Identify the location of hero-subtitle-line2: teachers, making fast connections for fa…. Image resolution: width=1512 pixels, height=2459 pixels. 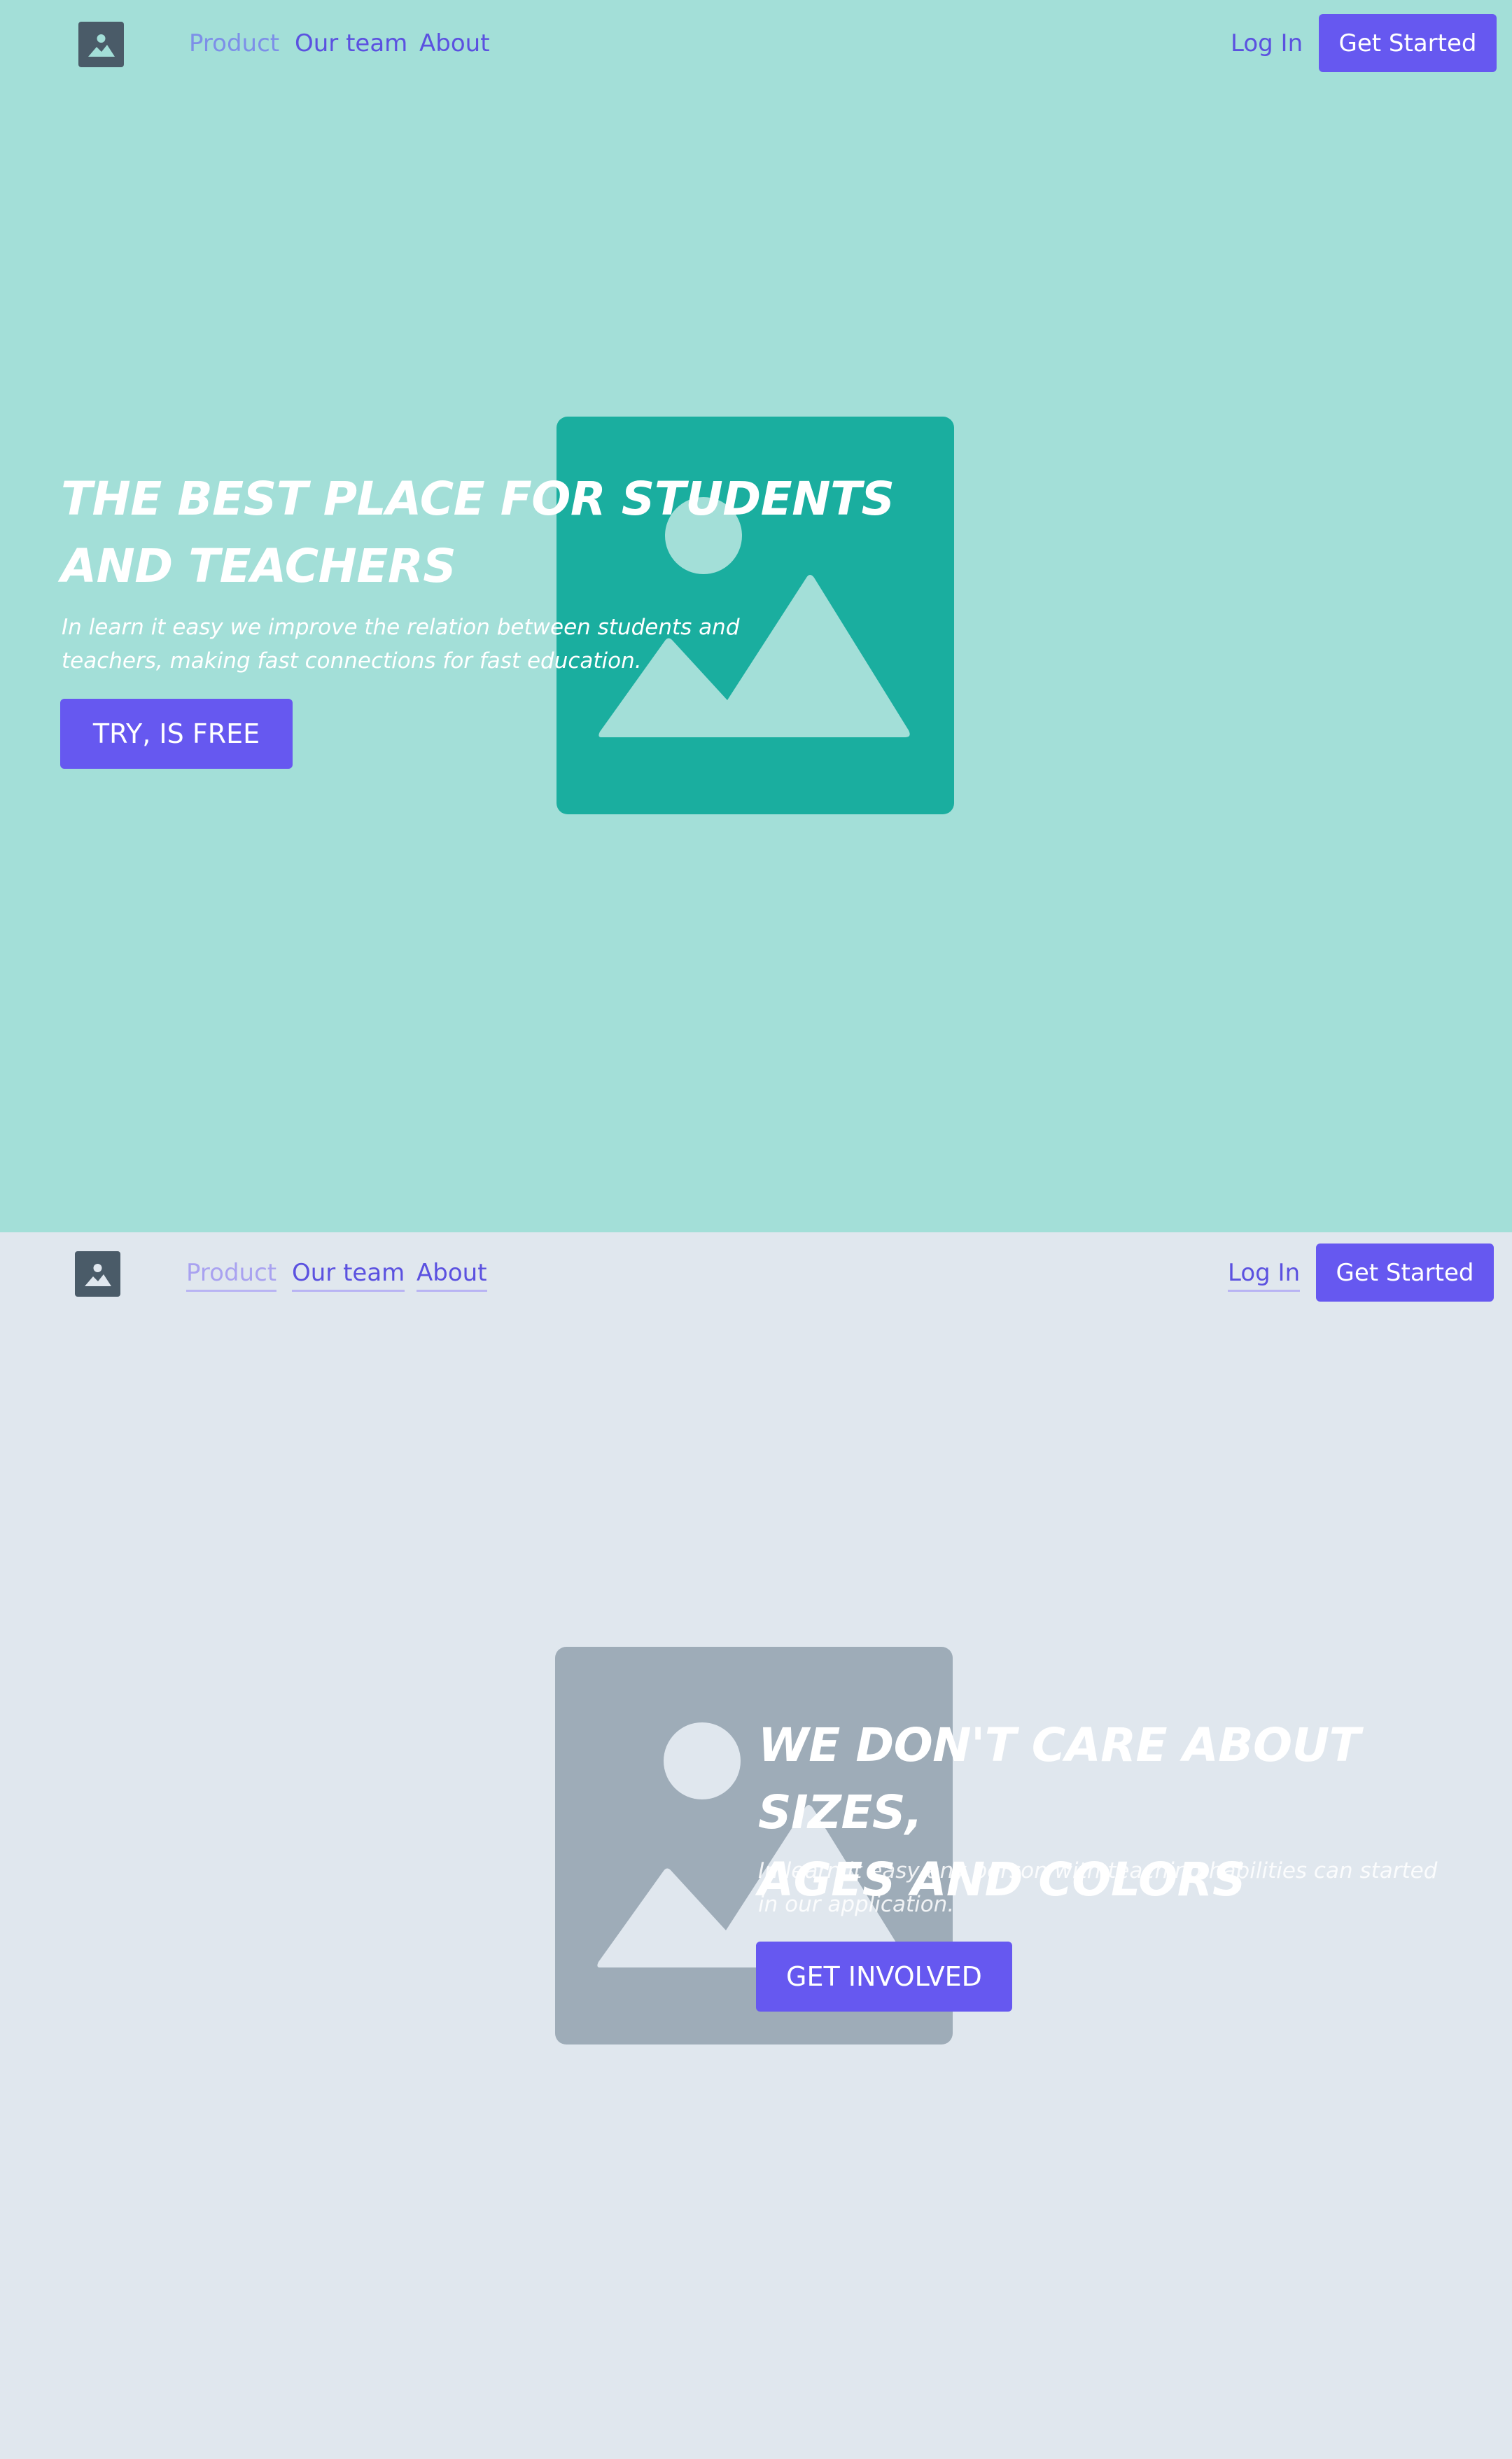
(352, 661).